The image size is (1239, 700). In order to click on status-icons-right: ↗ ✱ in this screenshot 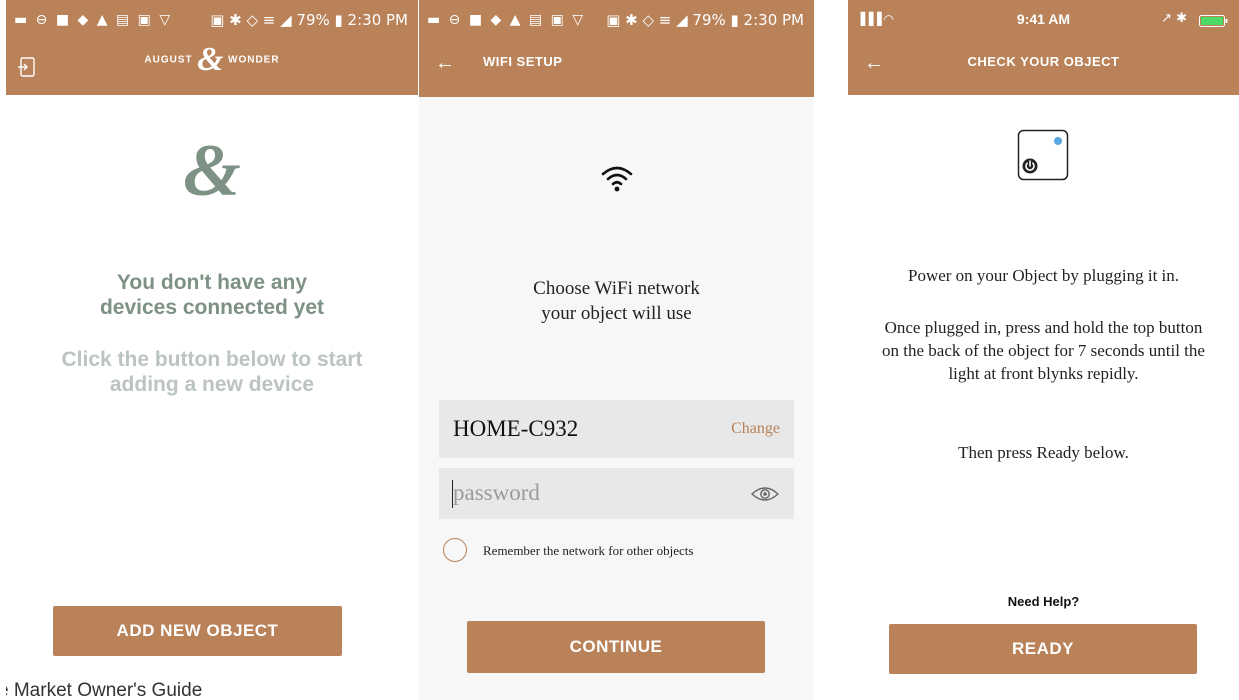, I will do `click(1174, 18)`.